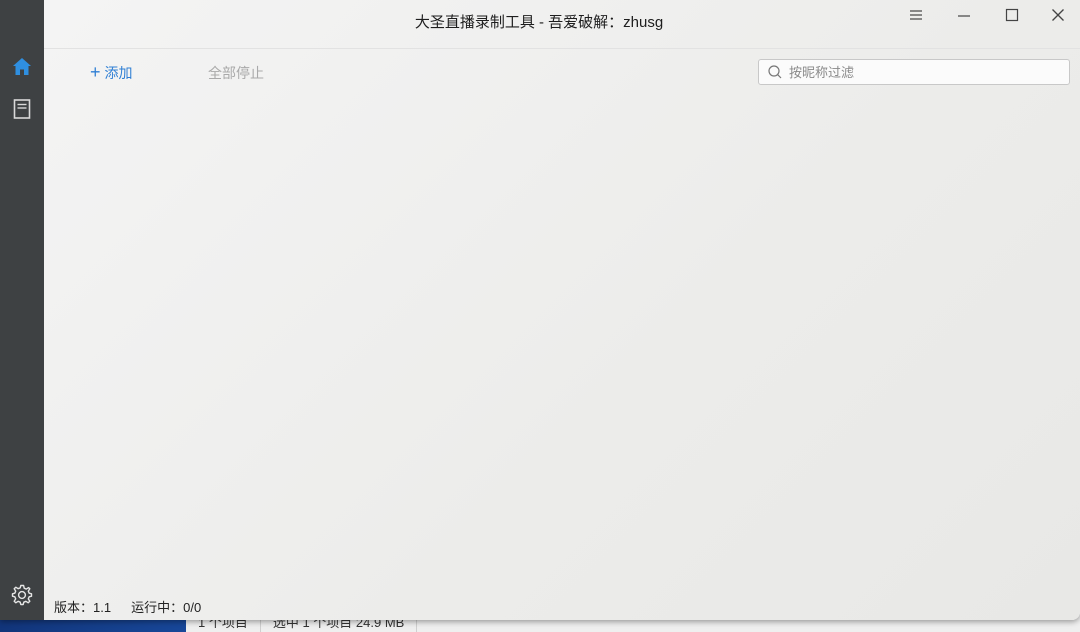  I want to click on home-icon, so click(22, 66).